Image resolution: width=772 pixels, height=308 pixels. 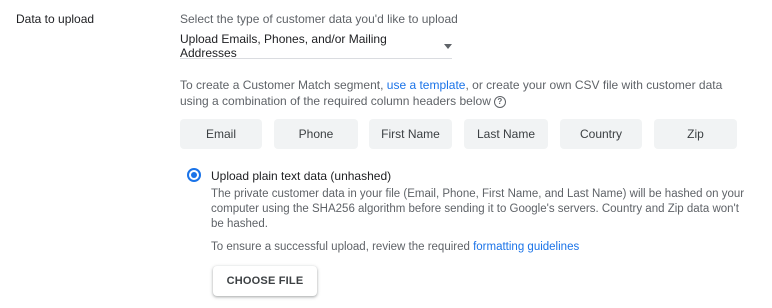 I want to click on chip-zip: Zip, so click(x=695, y=134).